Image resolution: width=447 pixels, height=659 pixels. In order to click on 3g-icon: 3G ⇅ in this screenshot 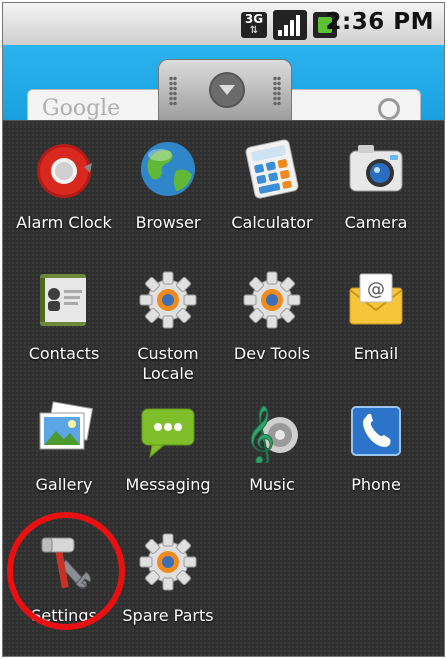, I will do `click(254, 25)`.